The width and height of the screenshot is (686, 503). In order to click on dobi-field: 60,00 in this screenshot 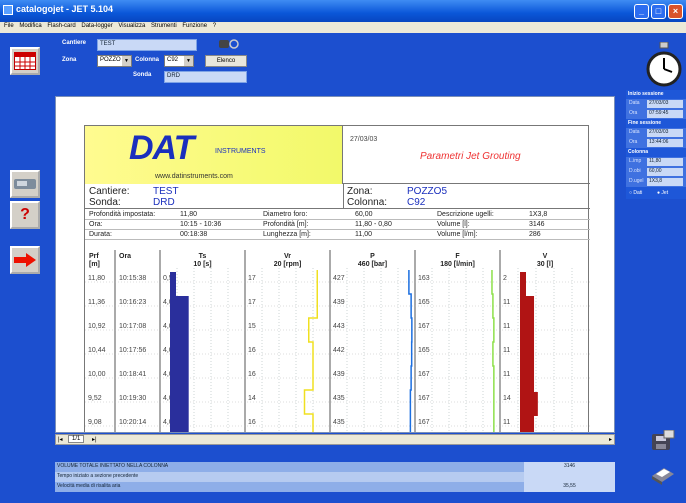, I will do `click(665, 172)`.